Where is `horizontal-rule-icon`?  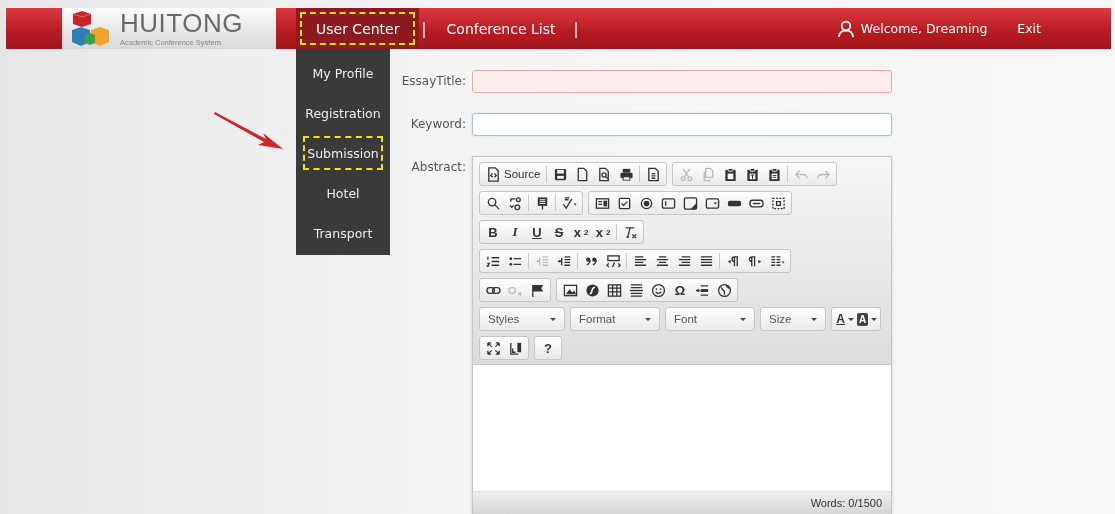 horizontal-rule-icon is located at coordinates (636, 290).